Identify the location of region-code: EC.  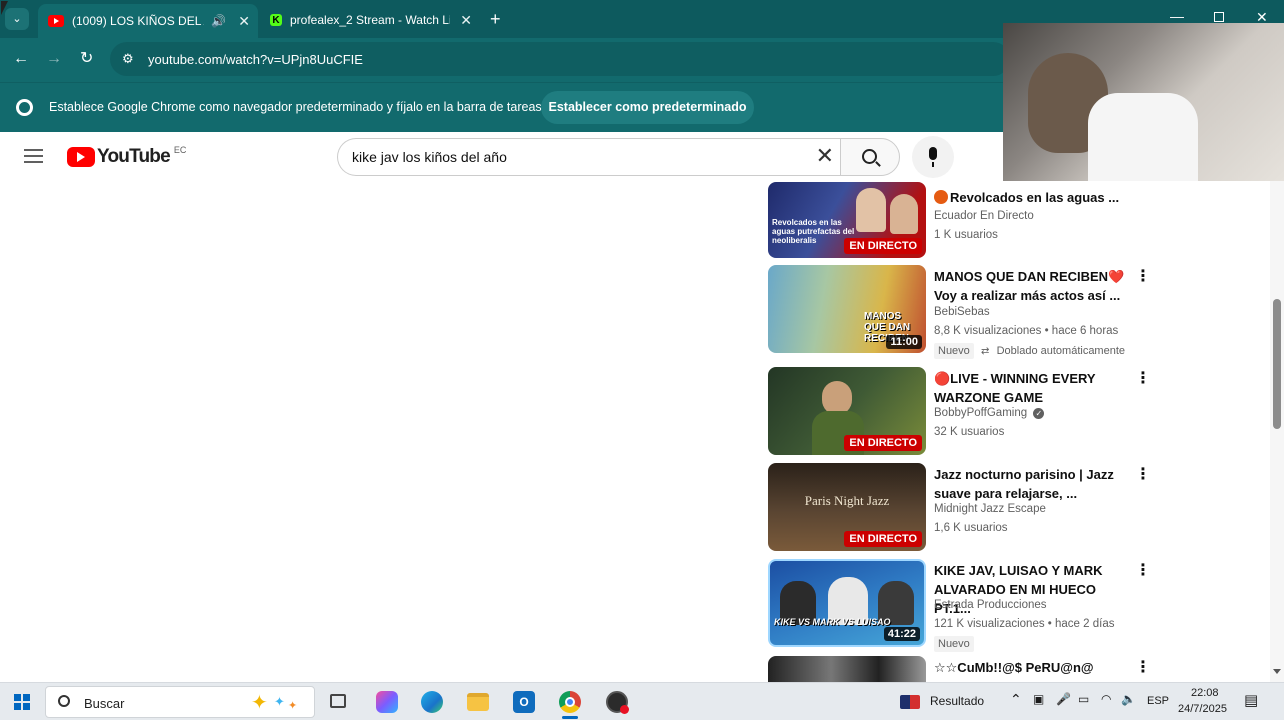
(180, 150).